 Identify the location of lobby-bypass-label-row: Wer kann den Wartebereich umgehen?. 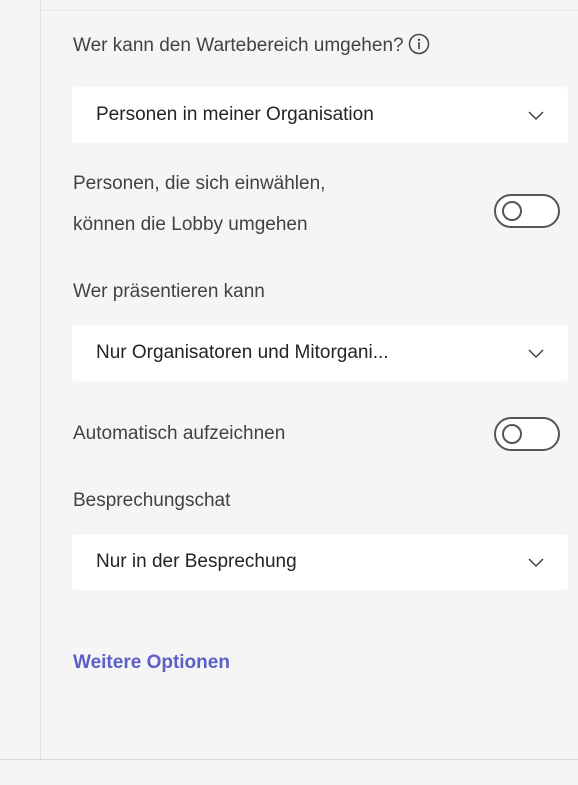
(251, 46).